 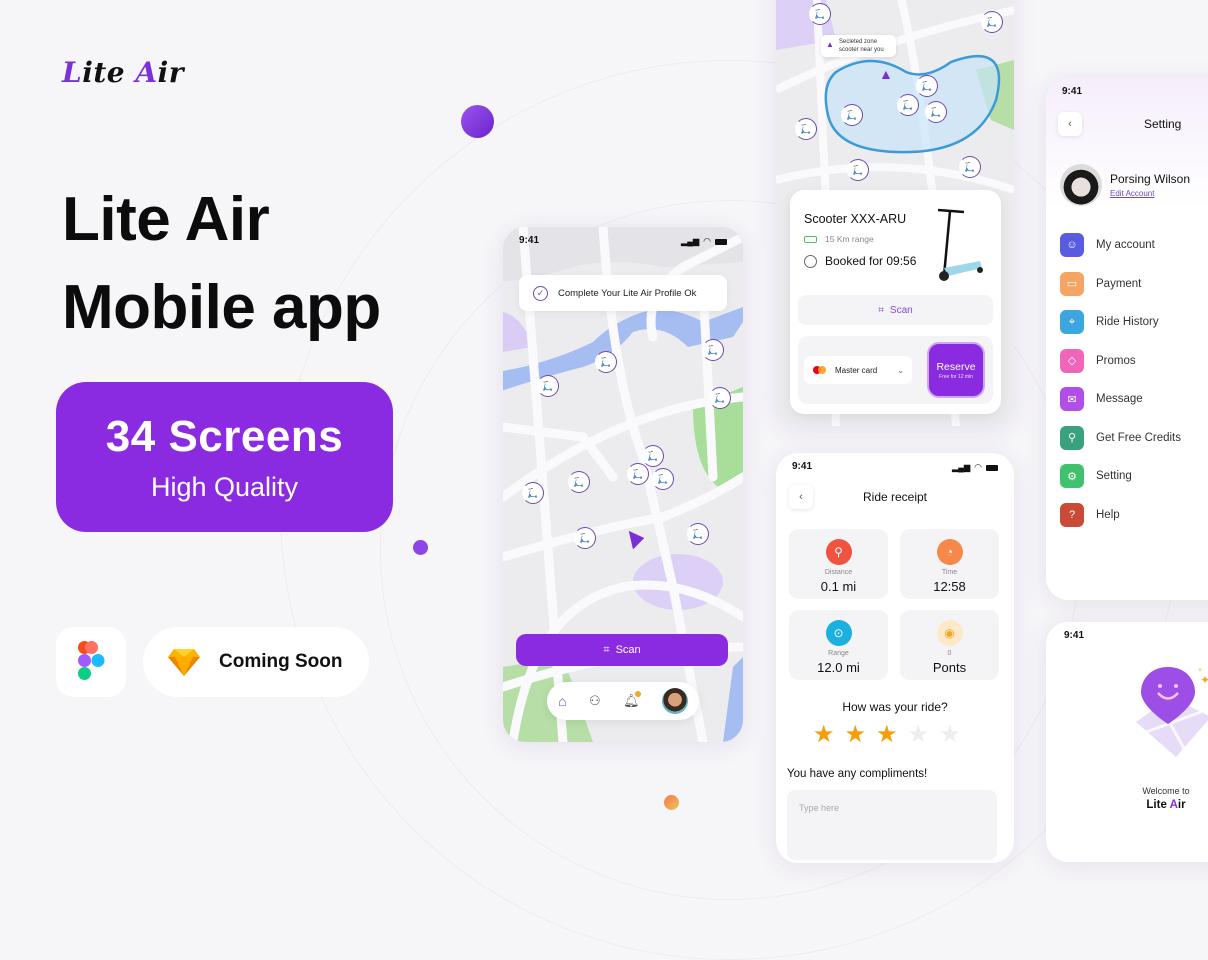 What do you see at coordinates (892, 825) in the screenshot?
I see `compliments-input: Type here` at bounding box center [892, 825].